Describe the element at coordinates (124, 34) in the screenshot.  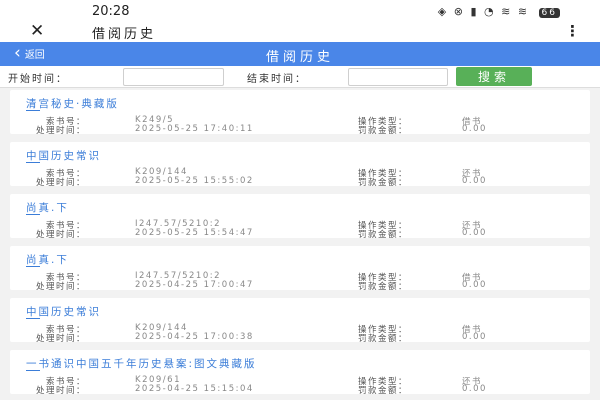
I see `app-title: 借阅历史` at that location.